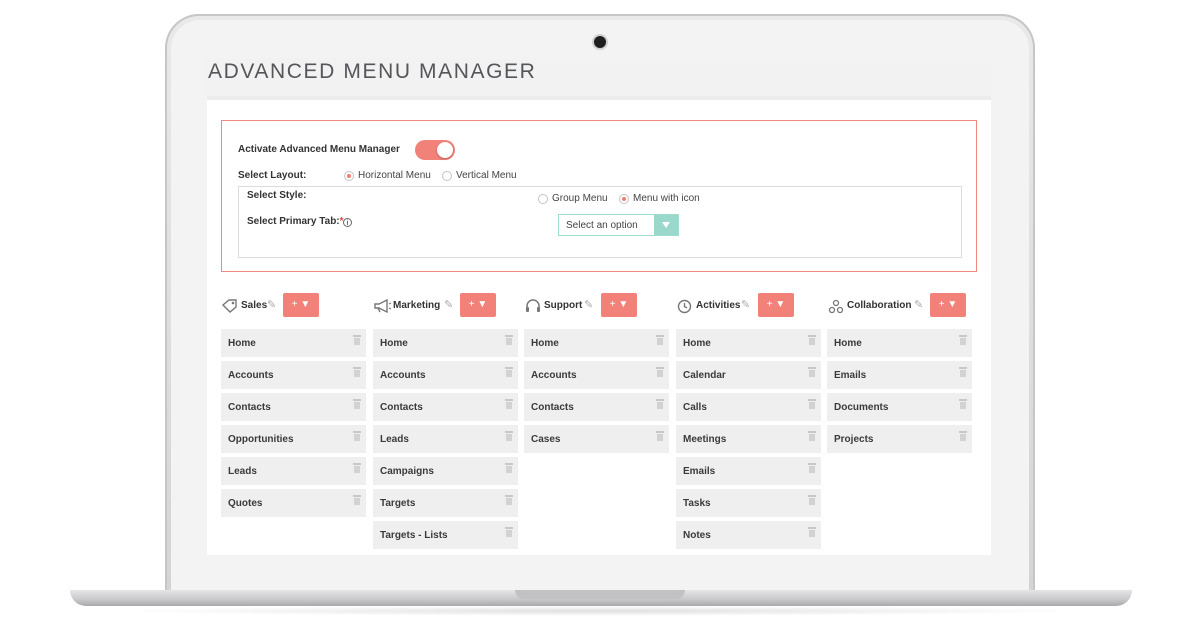  Describe the element at coordinates (748, 407) in the screenshot. I see `menu-item: Calls` at that location.